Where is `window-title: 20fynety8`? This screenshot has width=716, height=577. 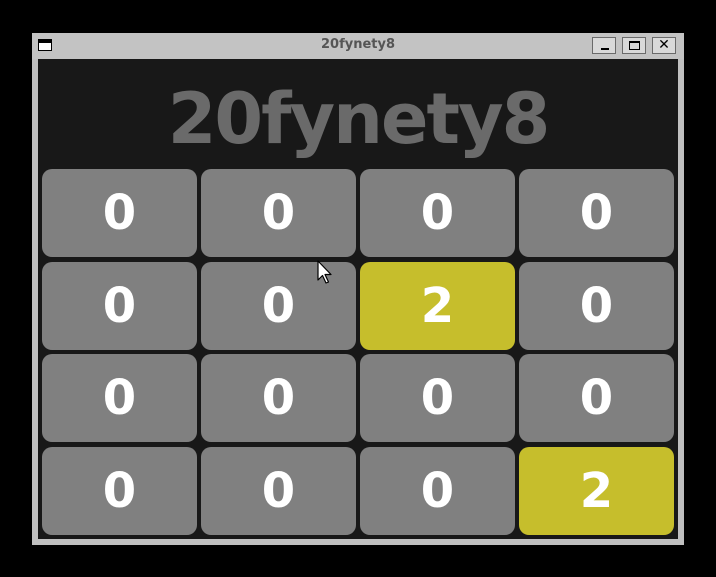 window-title: 20fynety8 is located at coordinates (358, 44).